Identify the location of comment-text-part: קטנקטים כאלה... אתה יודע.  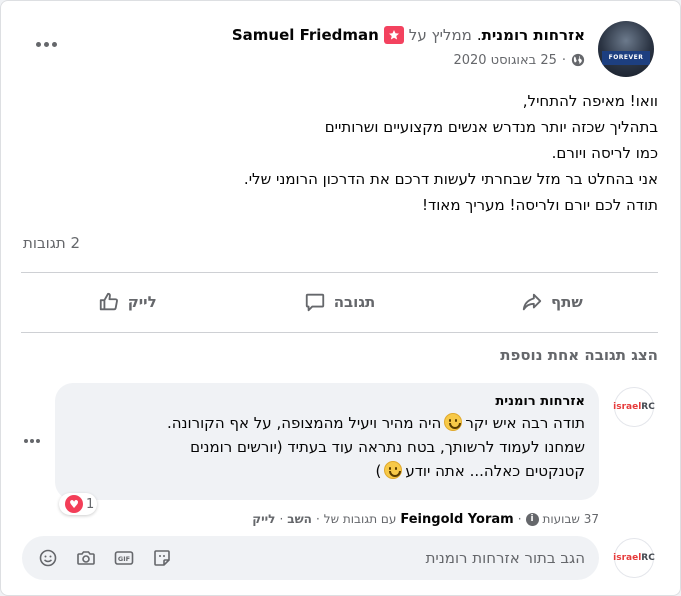
(495, 471).